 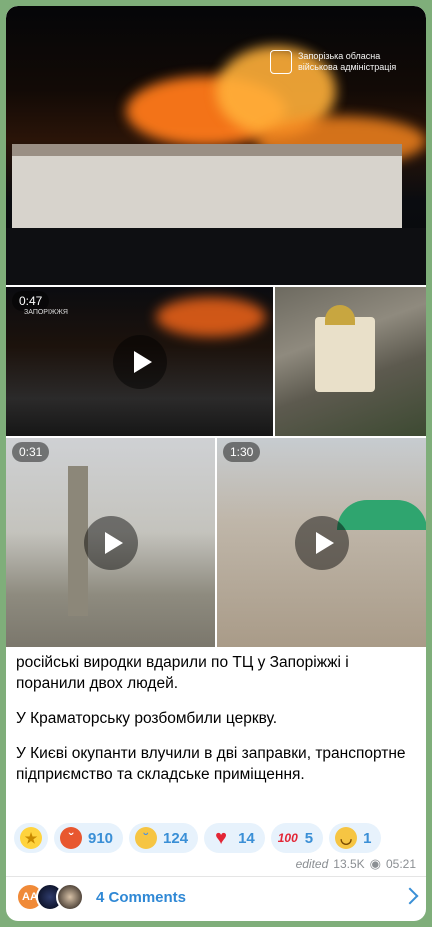 I want to click on divider, so click(x=216, y=876).